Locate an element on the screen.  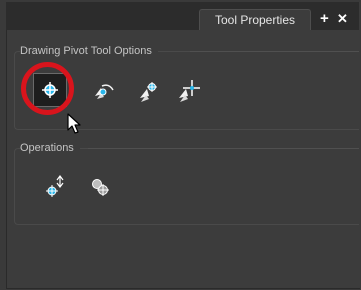
close-panel-icon: ✕ is located at coordinates (342, 18).